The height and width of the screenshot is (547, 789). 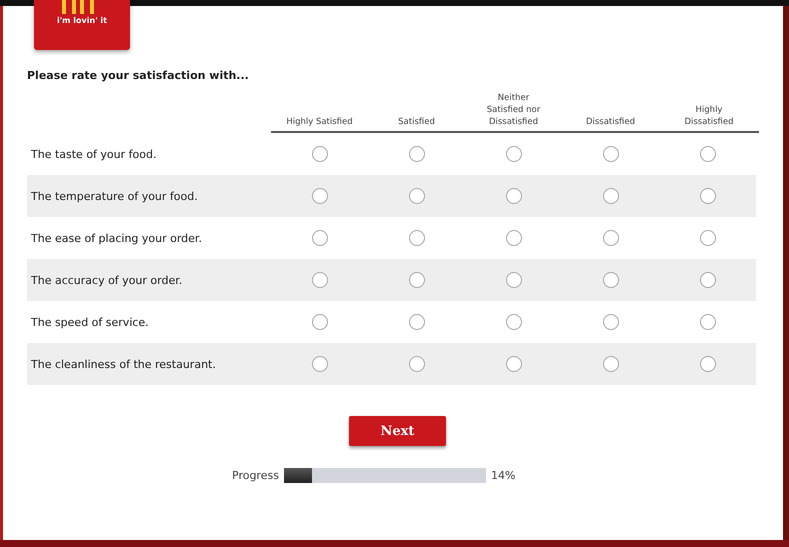 I want to click on row-label: The ease of placing your order., so click(x=116, y=238).